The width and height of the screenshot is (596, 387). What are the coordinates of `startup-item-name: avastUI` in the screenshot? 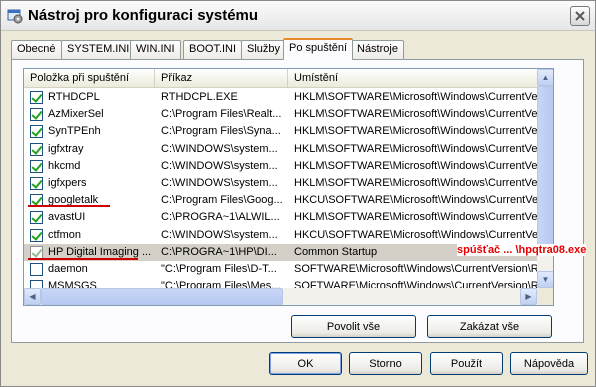 It's located at (67, 217).